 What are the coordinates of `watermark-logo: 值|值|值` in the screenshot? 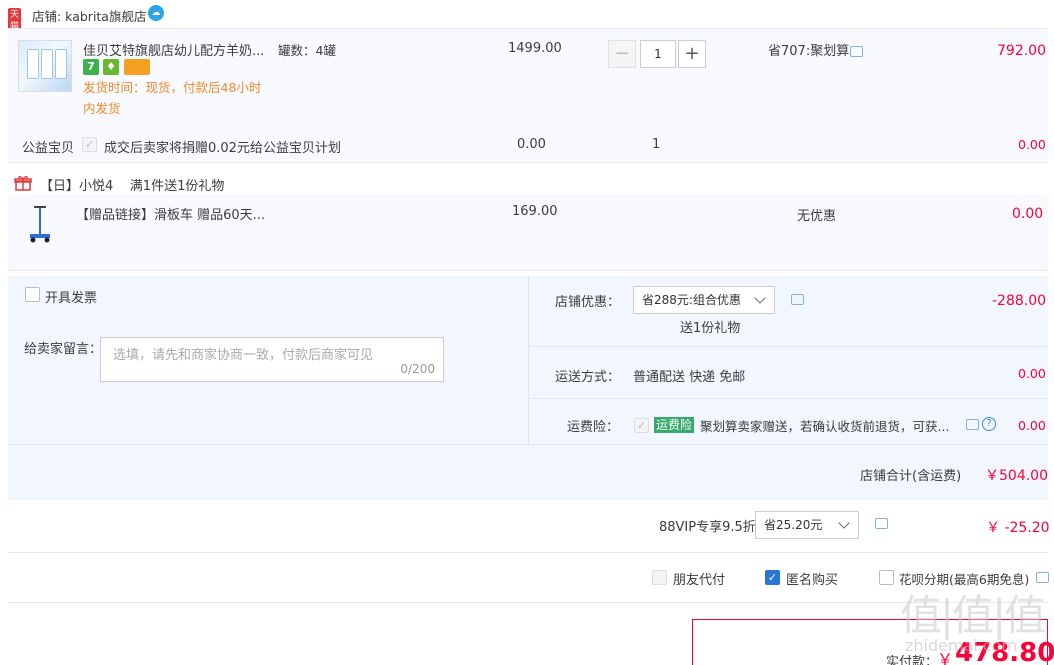 It's located at (973, 615).